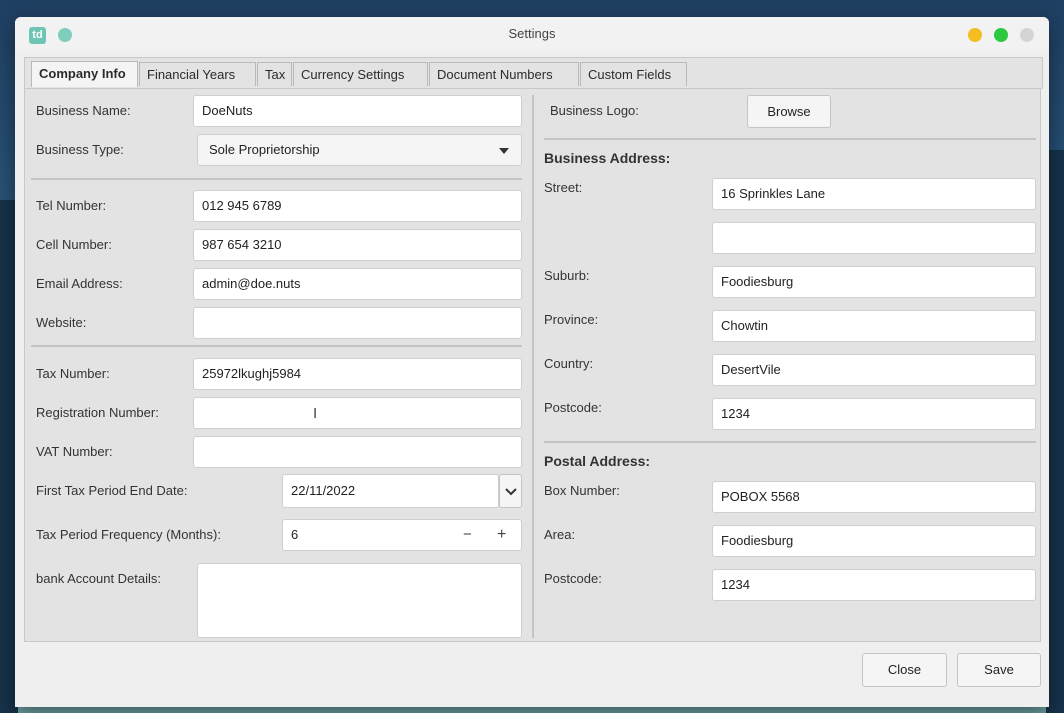 This screenshot has height=713, width=1064. Describe the element at coordinates (128, 534) in the screenshot. I see `tax-period-frequency-label: Tax Period Frequency (Months):` at that location.